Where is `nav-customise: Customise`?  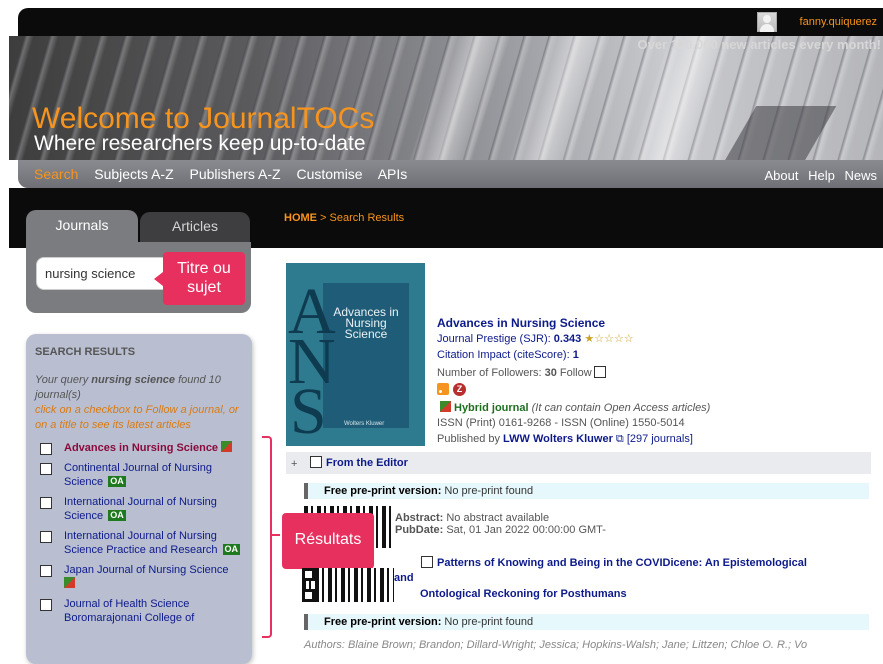
nav-customise: Customise is located at coordinates (329, 174).